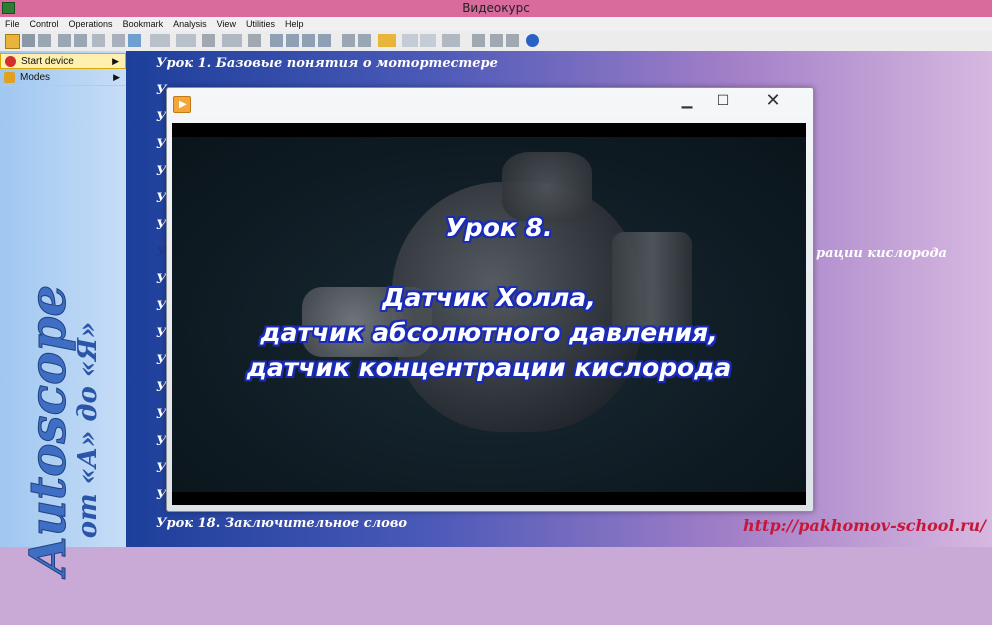 The height and width of the screenshot is (625, 992). I want to click on check-all-icon, so click(308, 40).